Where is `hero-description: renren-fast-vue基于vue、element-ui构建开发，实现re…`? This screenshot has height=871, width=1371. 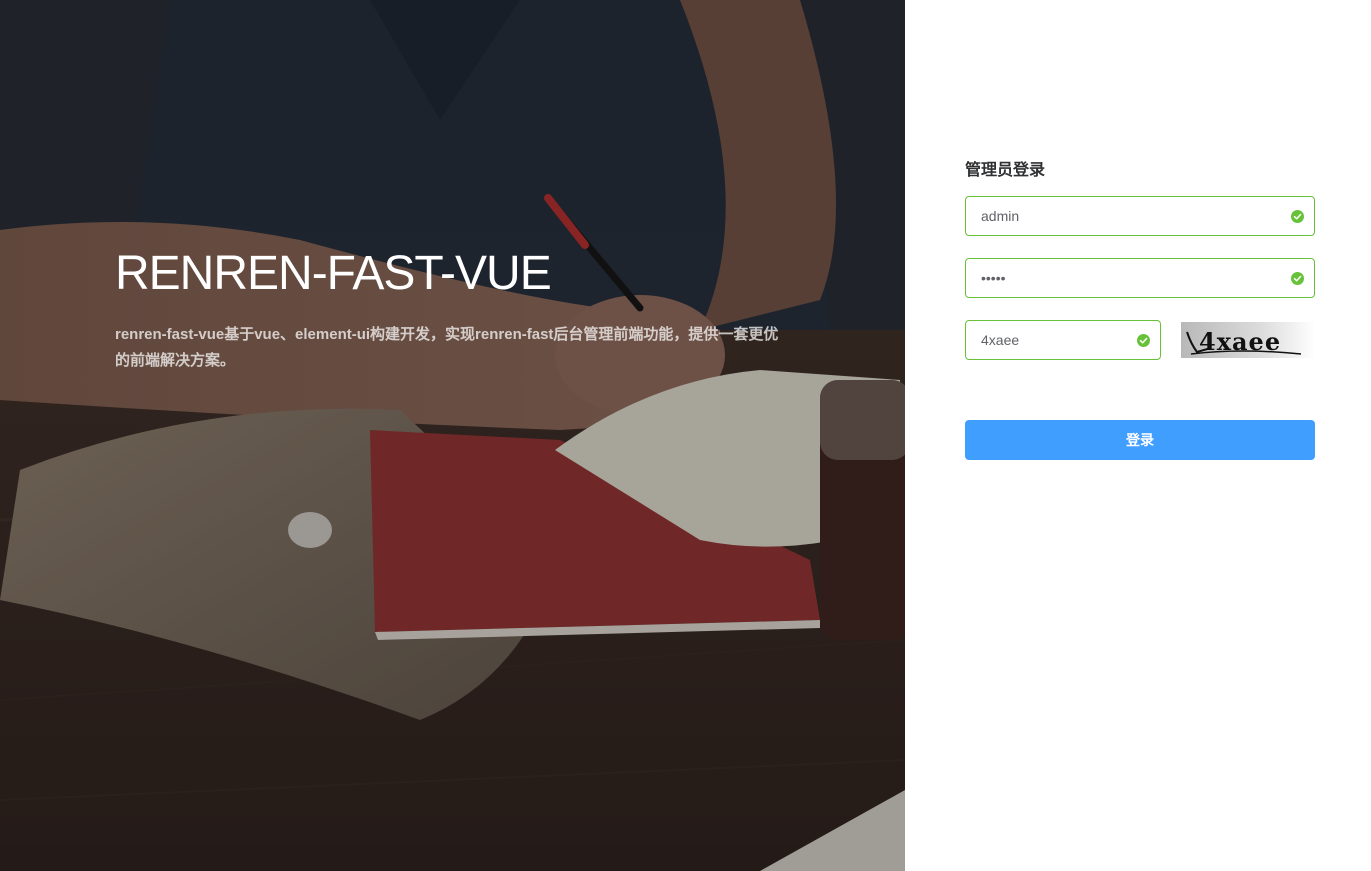
hero-description: renren-fast-vue基于vue、element-ui构建开发，实现re… is located at coordinates (447, 347).